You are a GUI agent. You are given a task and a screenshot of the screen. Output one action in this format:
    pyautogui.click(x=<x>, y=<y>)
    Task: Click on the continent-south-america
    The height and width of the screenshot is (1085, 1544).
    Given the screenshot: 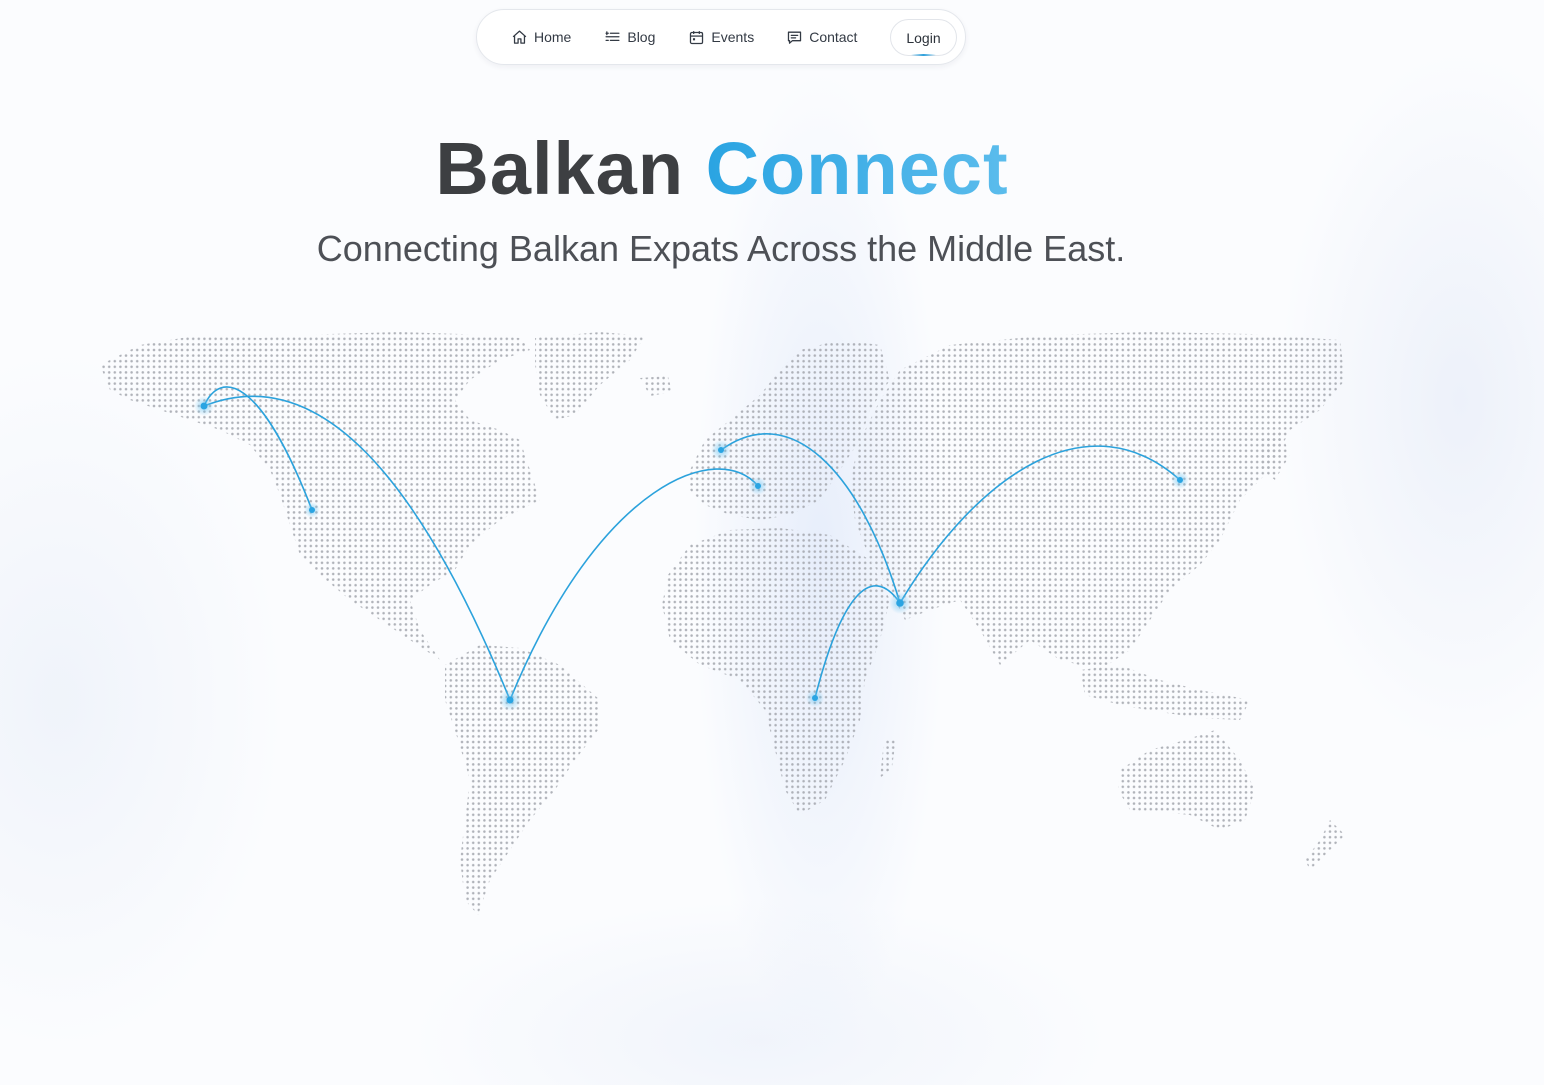 What is the action you would take?
    pyautogui.click(x=522, y=780)
    